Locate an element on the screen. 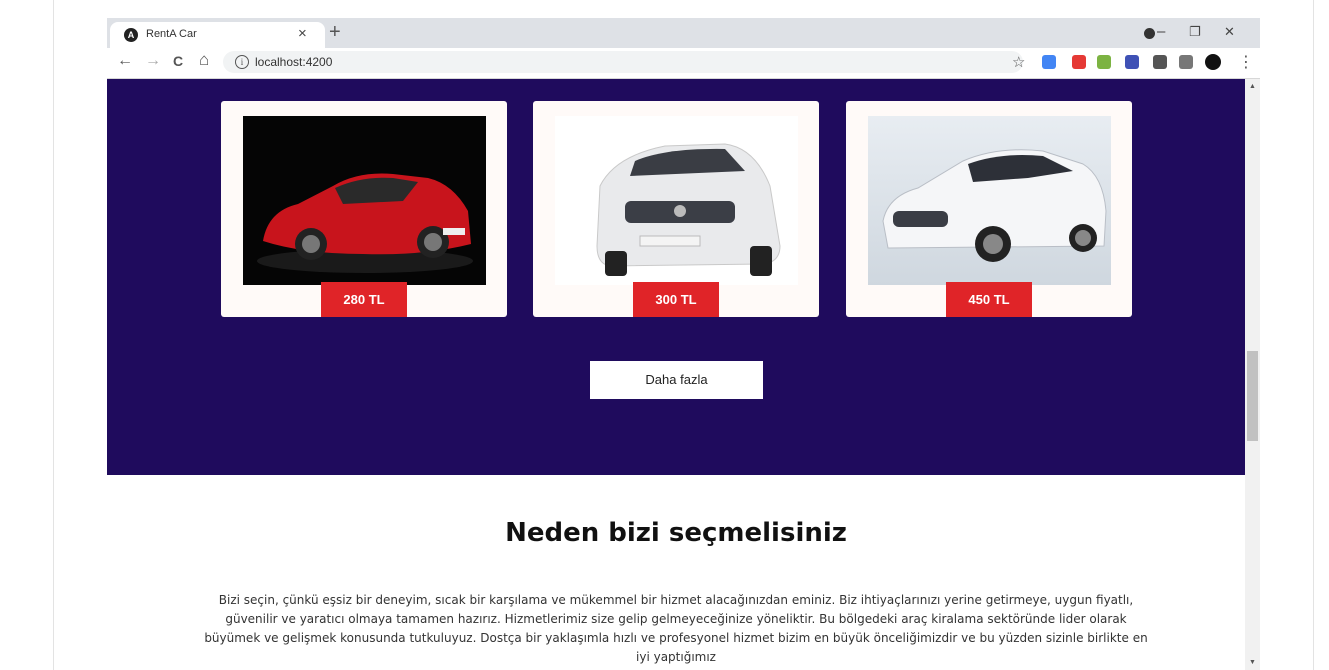 The image size is (1329, 670). extension-green-icon is located at coordinates (1104, 62).